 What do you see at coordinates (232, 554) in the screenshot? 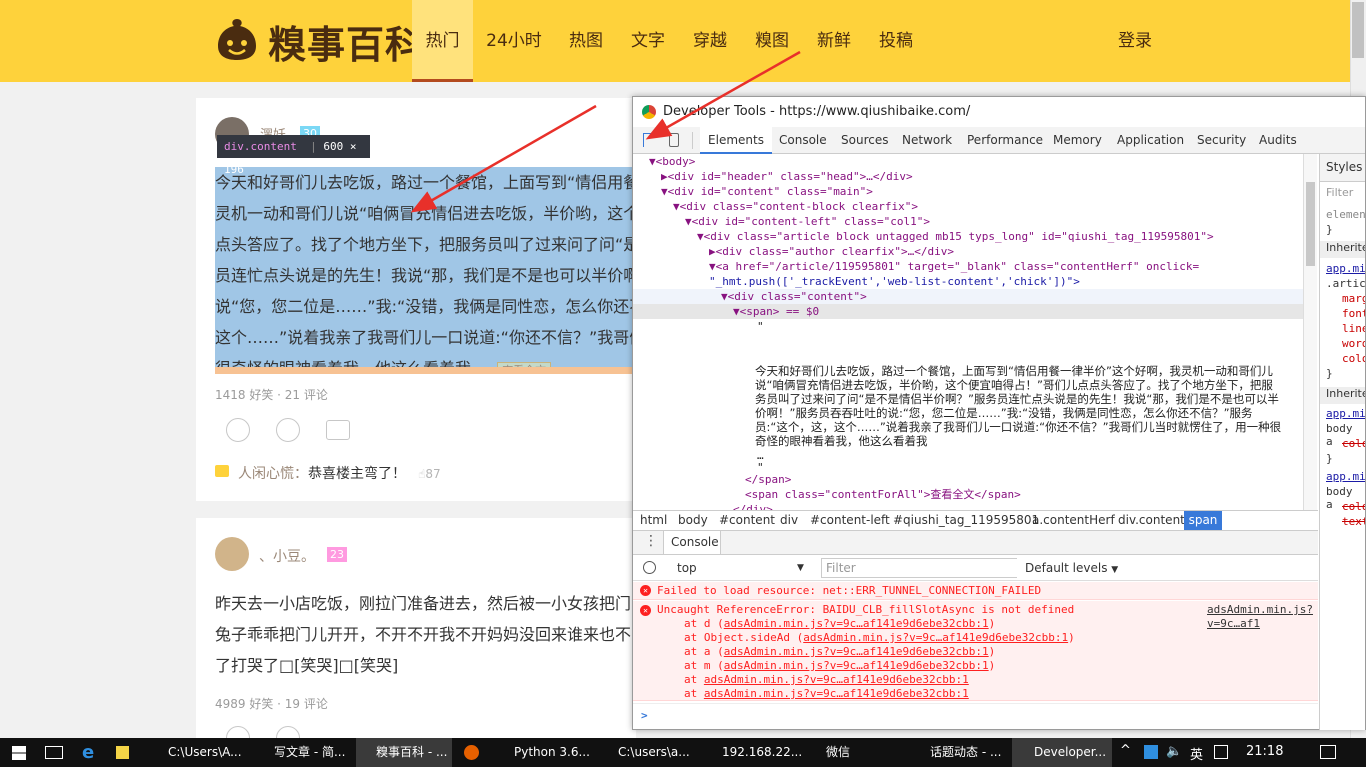
I see `avatar` at bounding box center [232, 554].